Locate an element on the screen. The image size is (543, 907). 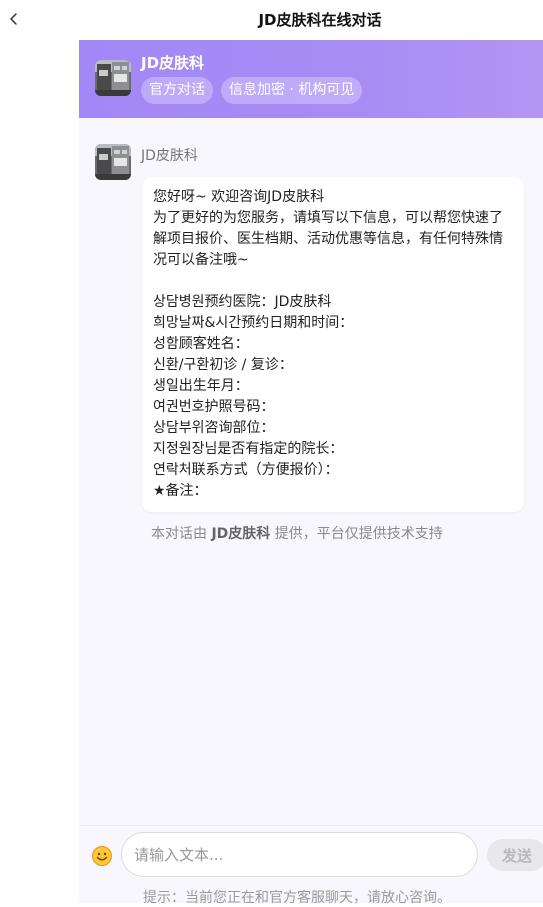
top-bar: JD皮肤科在线对话 is located at coordinates (271, 20).